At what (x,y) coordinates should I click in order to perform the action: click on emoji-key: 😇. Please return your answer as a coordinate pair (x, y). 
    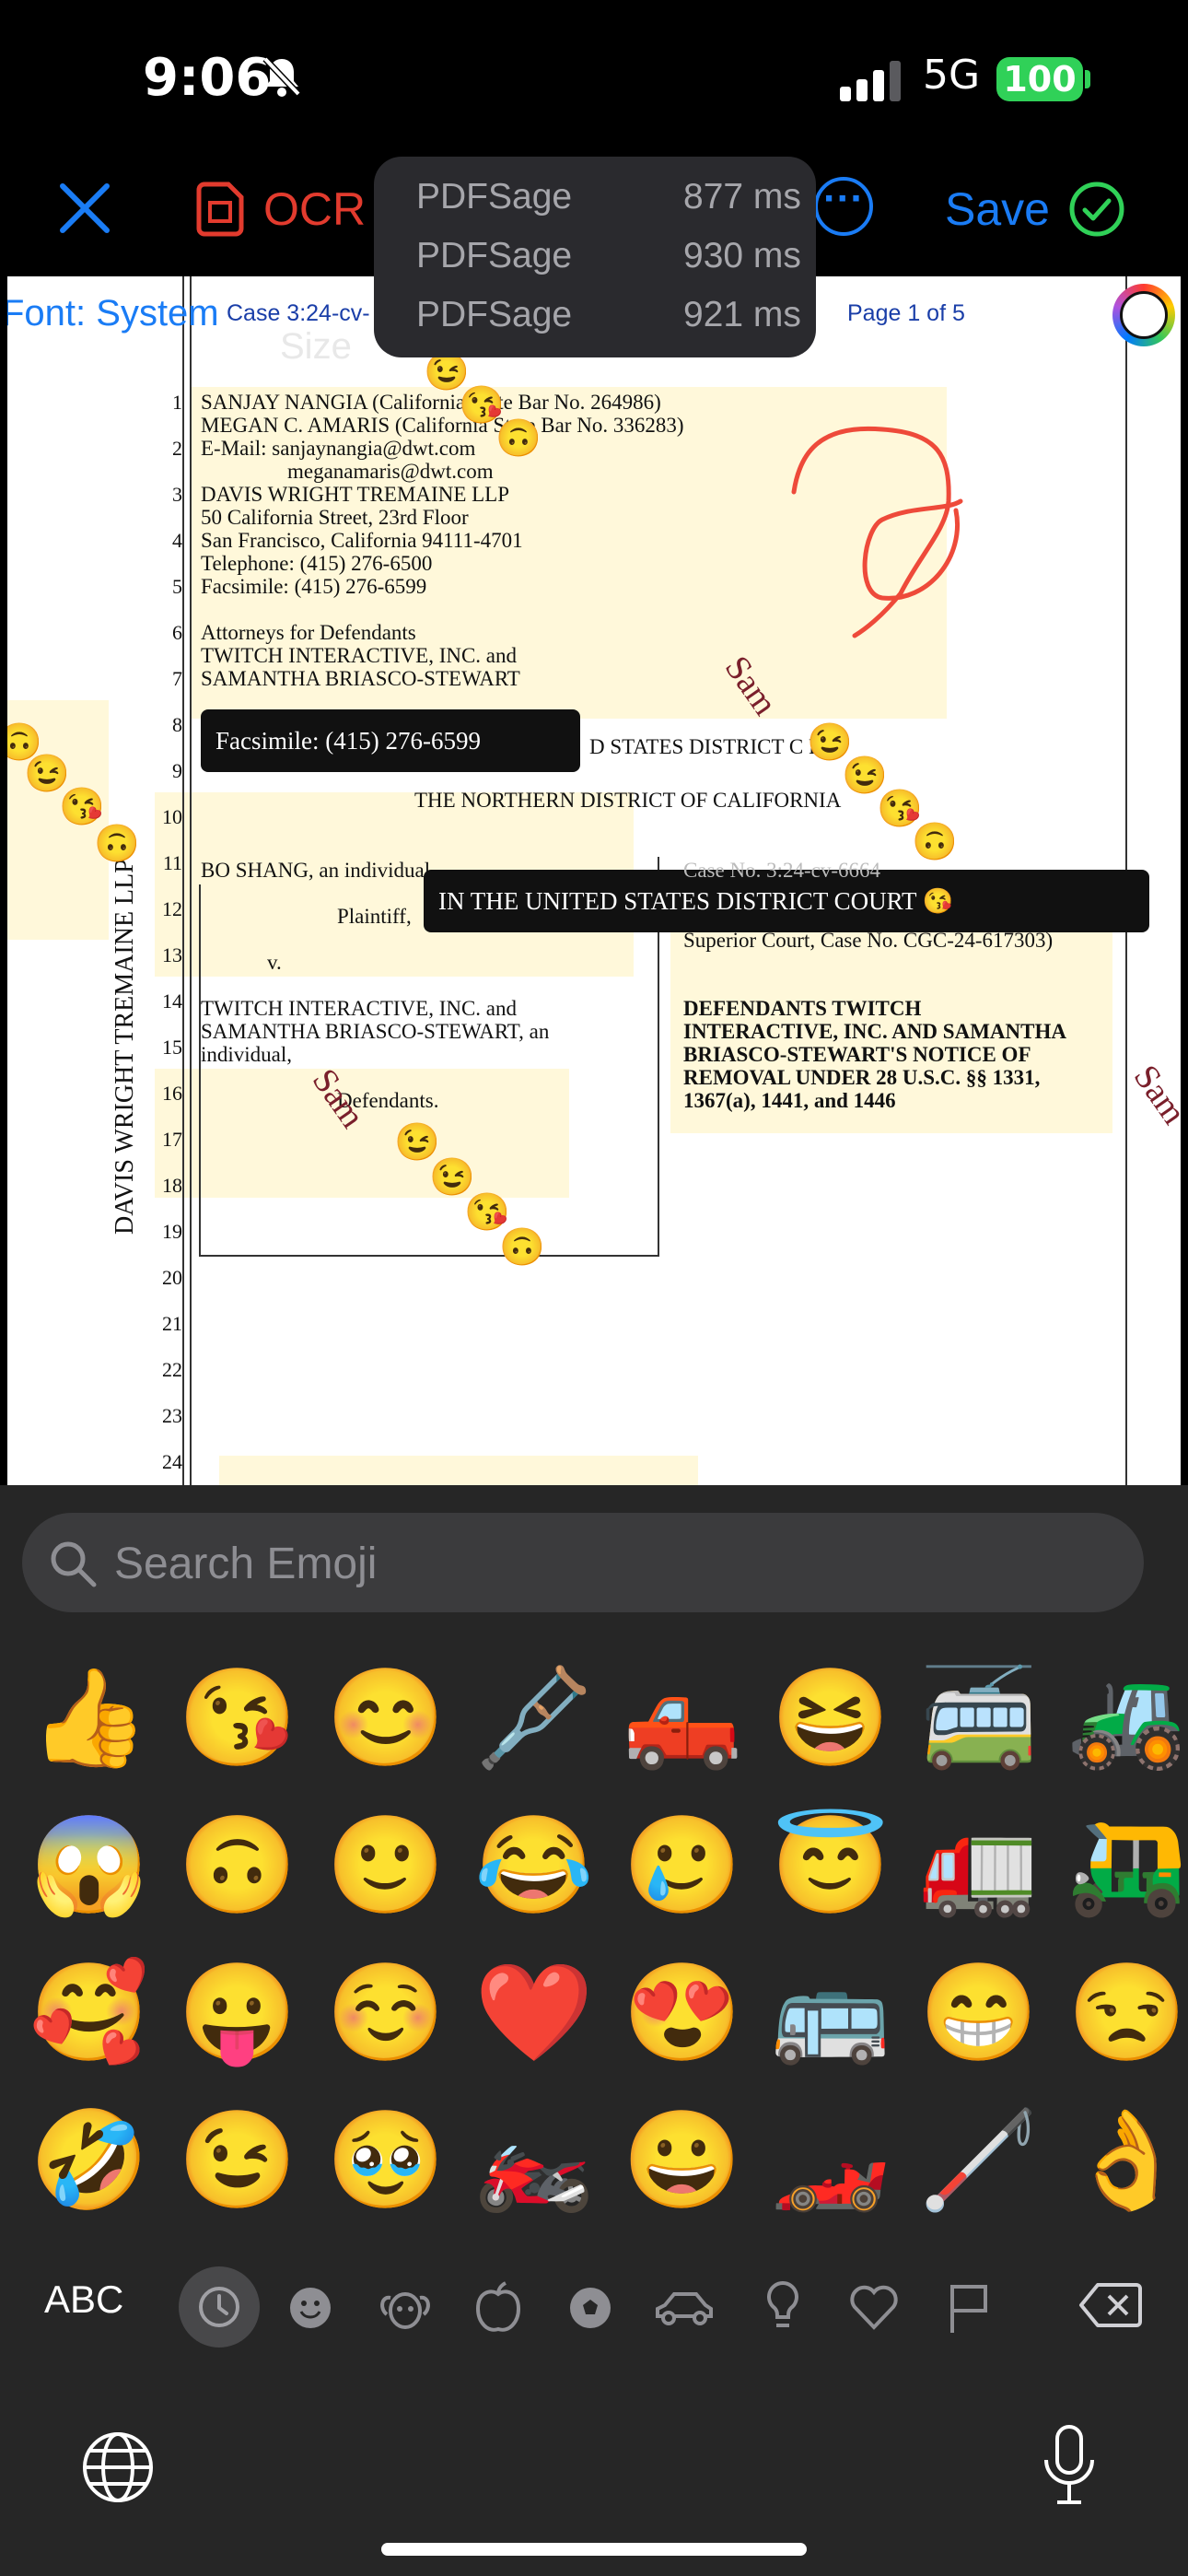
    Looking at the image, I should click on (831, 1866).